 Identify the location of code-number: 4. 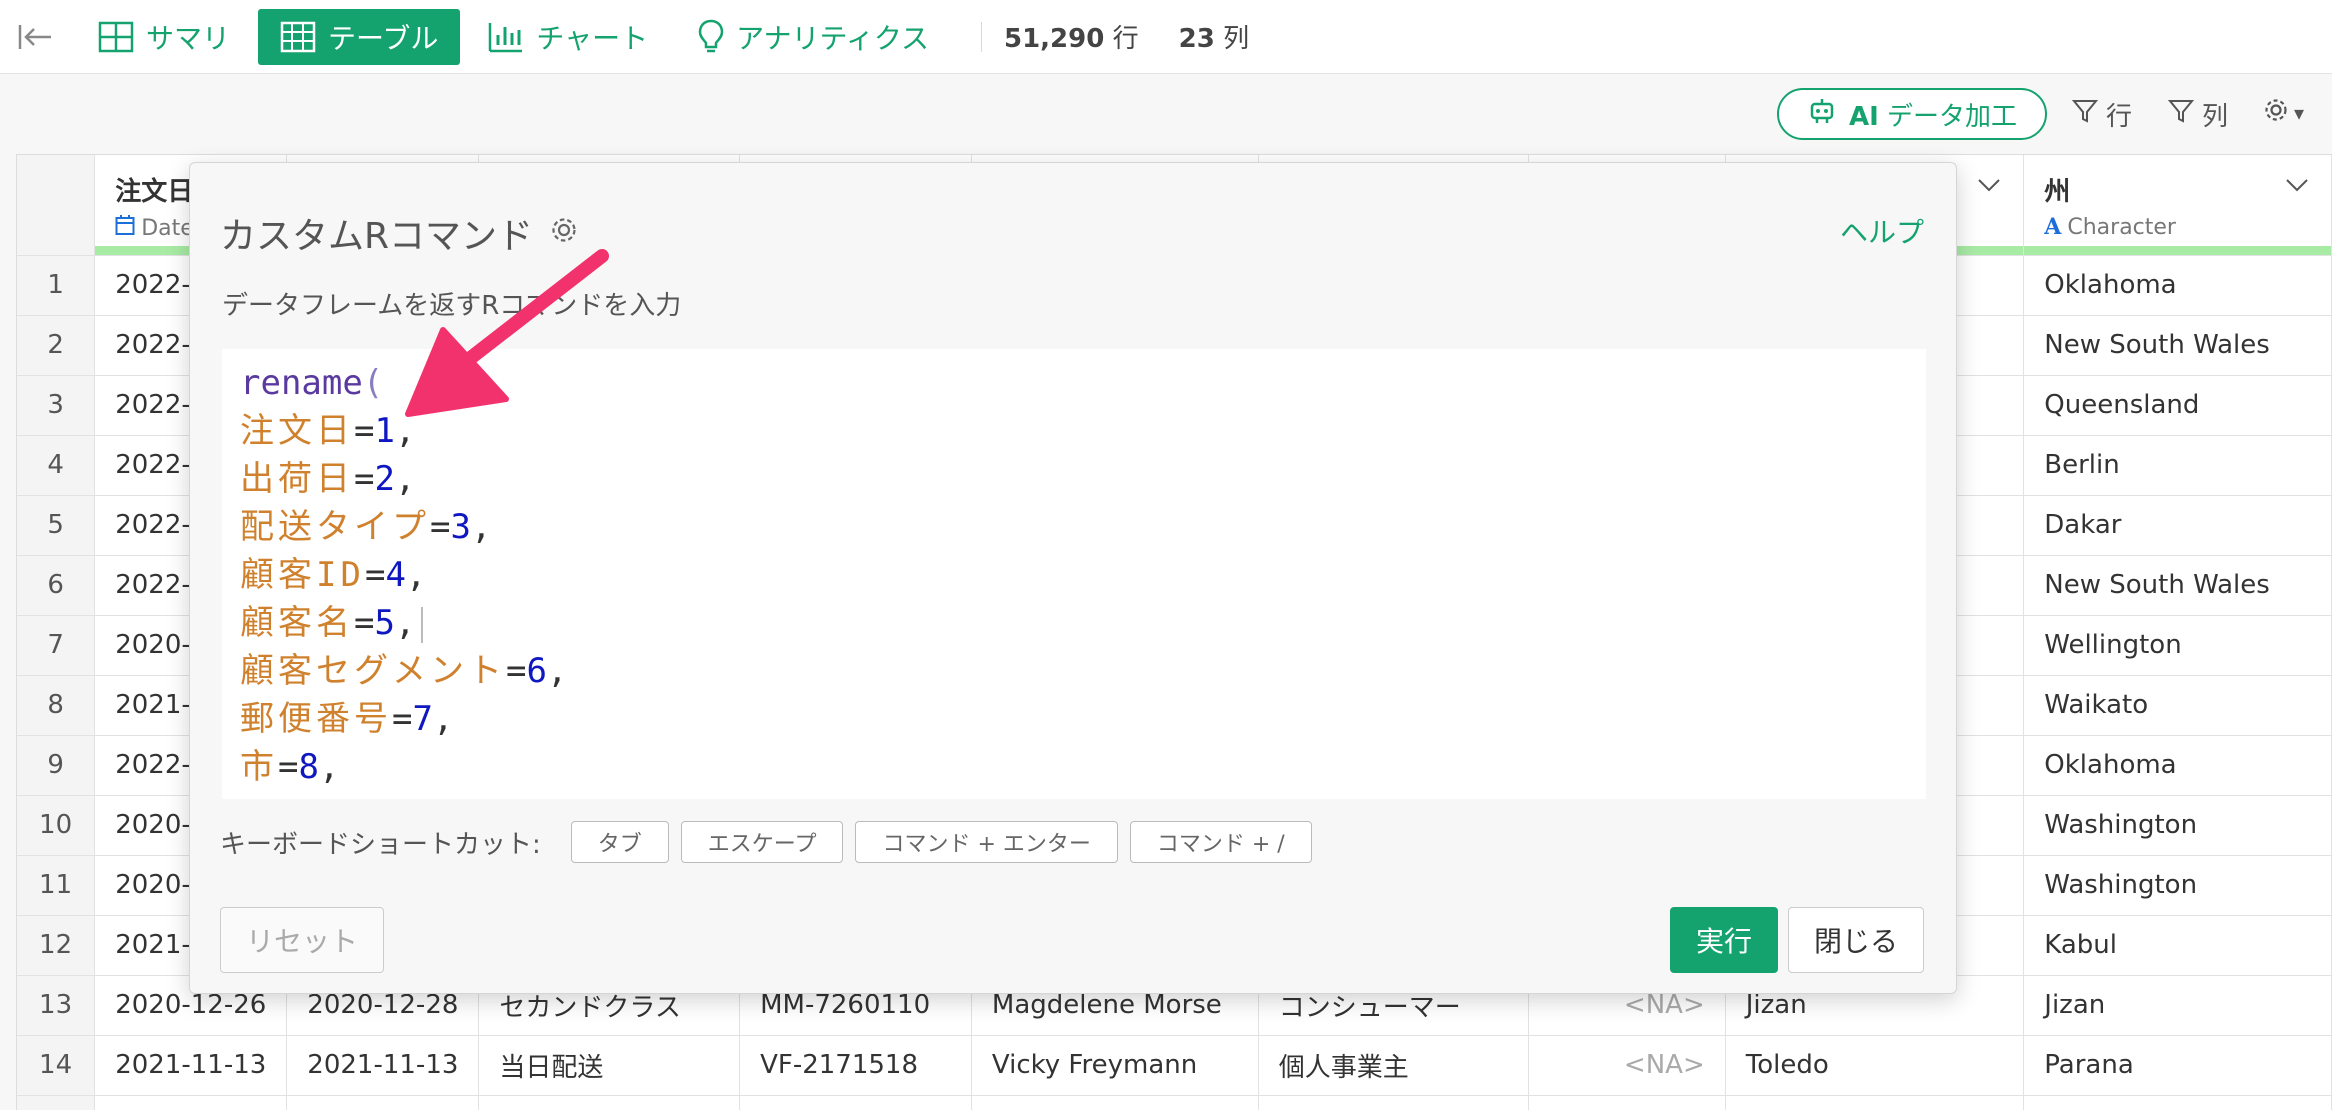
(395, 575).